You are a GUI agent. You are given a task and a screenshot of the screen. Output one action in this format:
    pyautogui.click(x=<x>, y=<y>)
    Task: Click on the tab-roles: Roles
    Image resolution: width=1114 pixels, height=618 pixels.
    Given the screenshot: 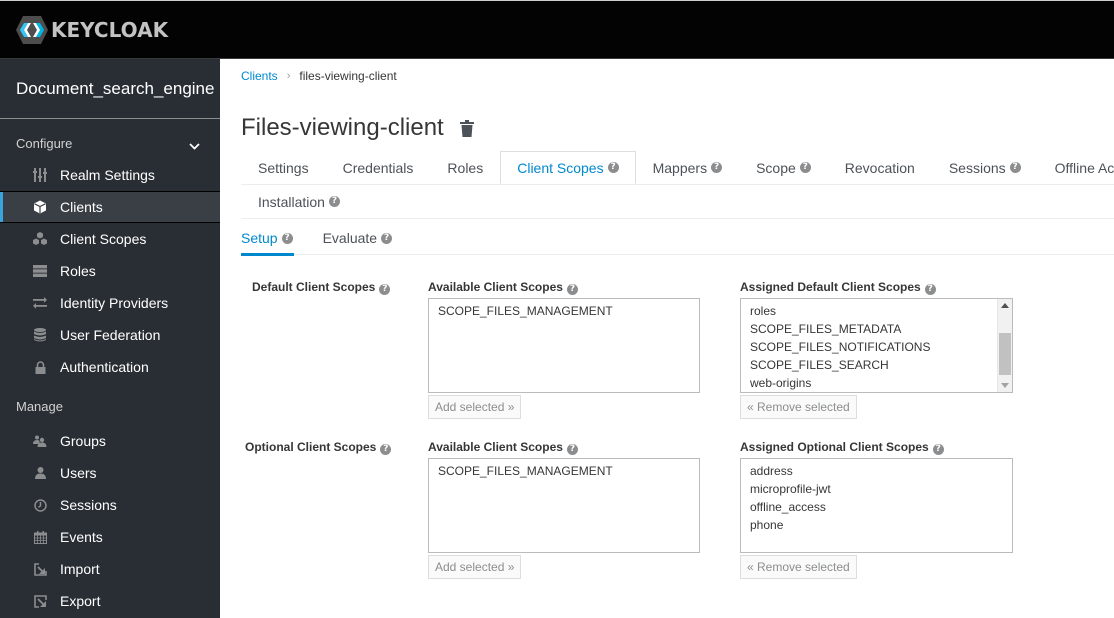 What is the action you would take?
    pyautogui.click(x=465, y=167)
    